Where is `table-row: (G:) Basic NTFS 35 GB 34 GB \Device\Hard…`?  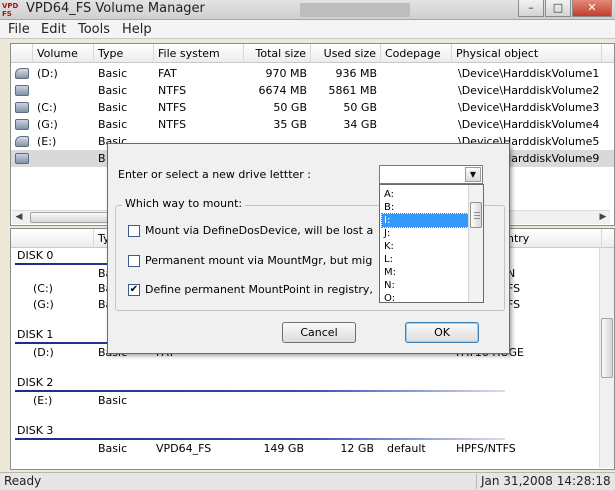
table-row: (G:) Basic NTFS 35 GB 34 GB \Device\Hard… is located at coordinates (312, 124).